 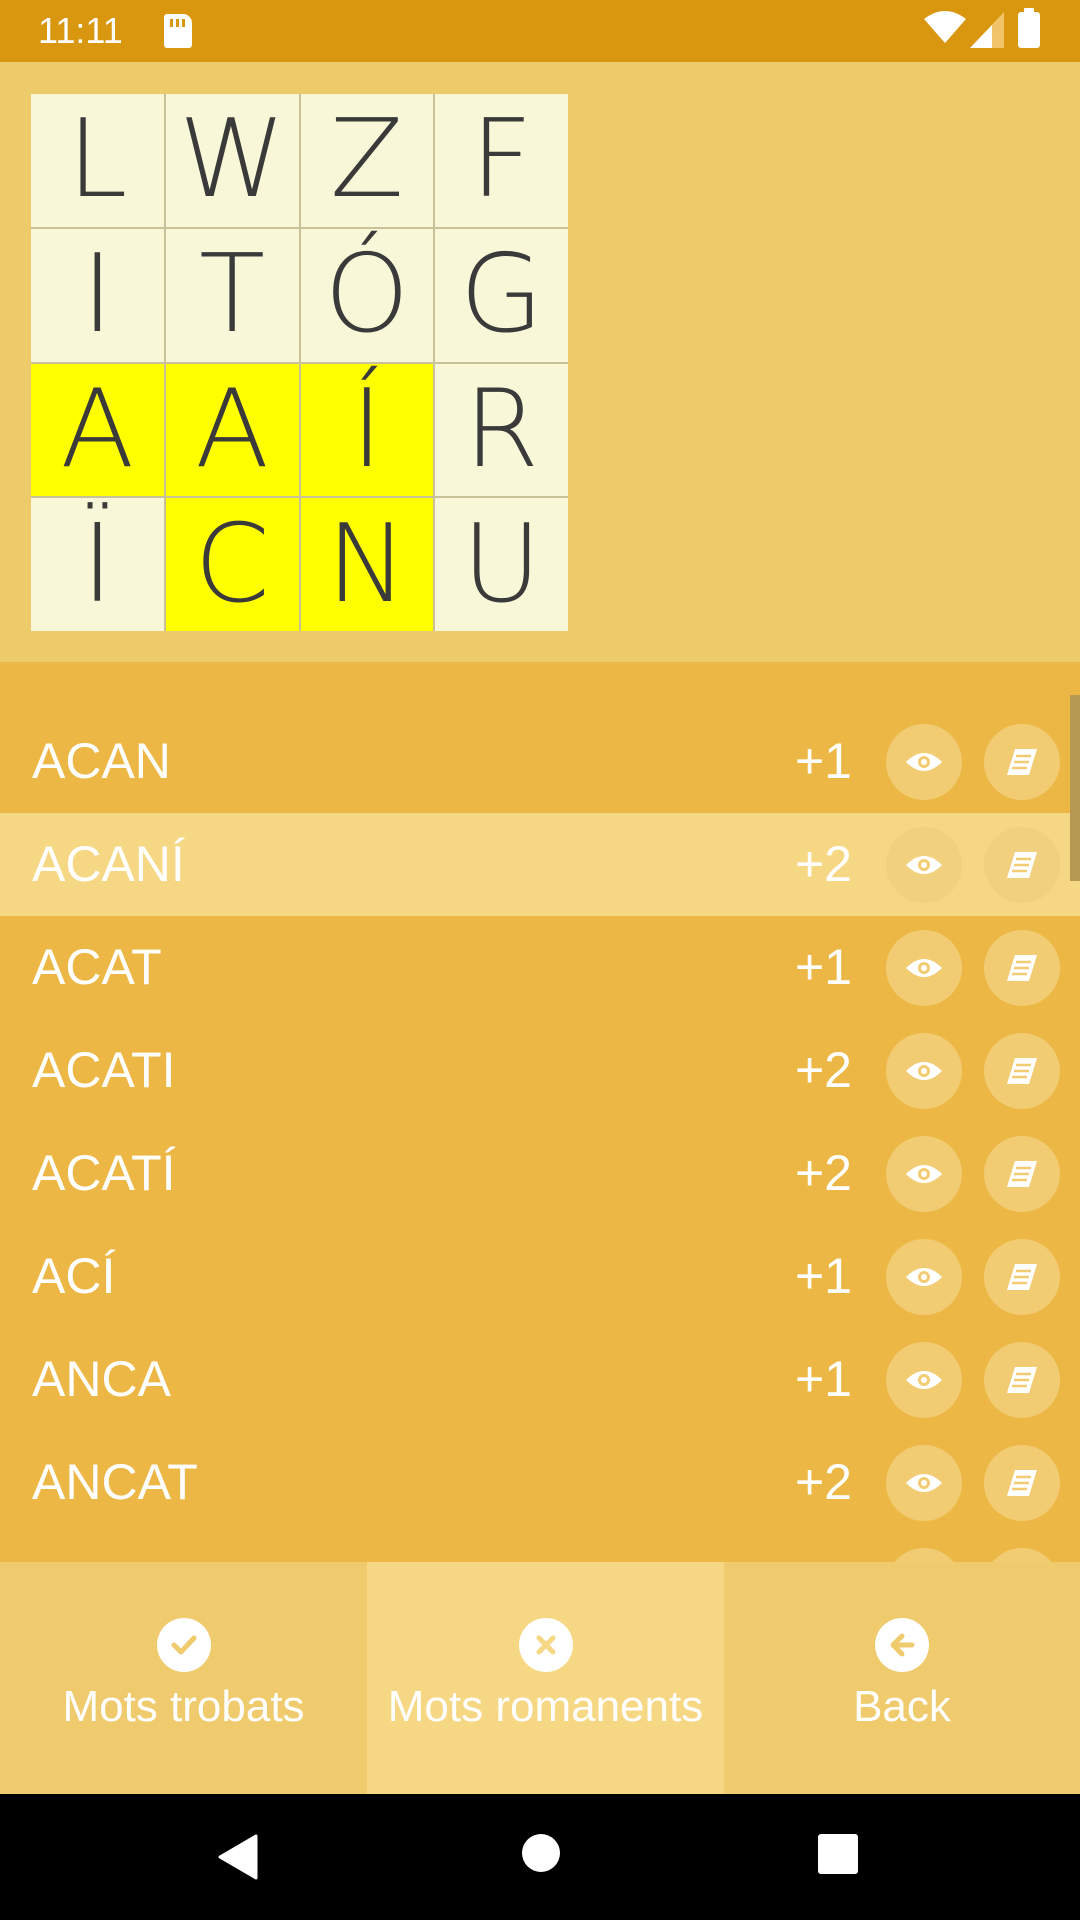 What do you see at coordinates (545, 1678) in the screenshot?
I see `tab-remaining-words: Mots romanents` at bounding box center [545, 1678].